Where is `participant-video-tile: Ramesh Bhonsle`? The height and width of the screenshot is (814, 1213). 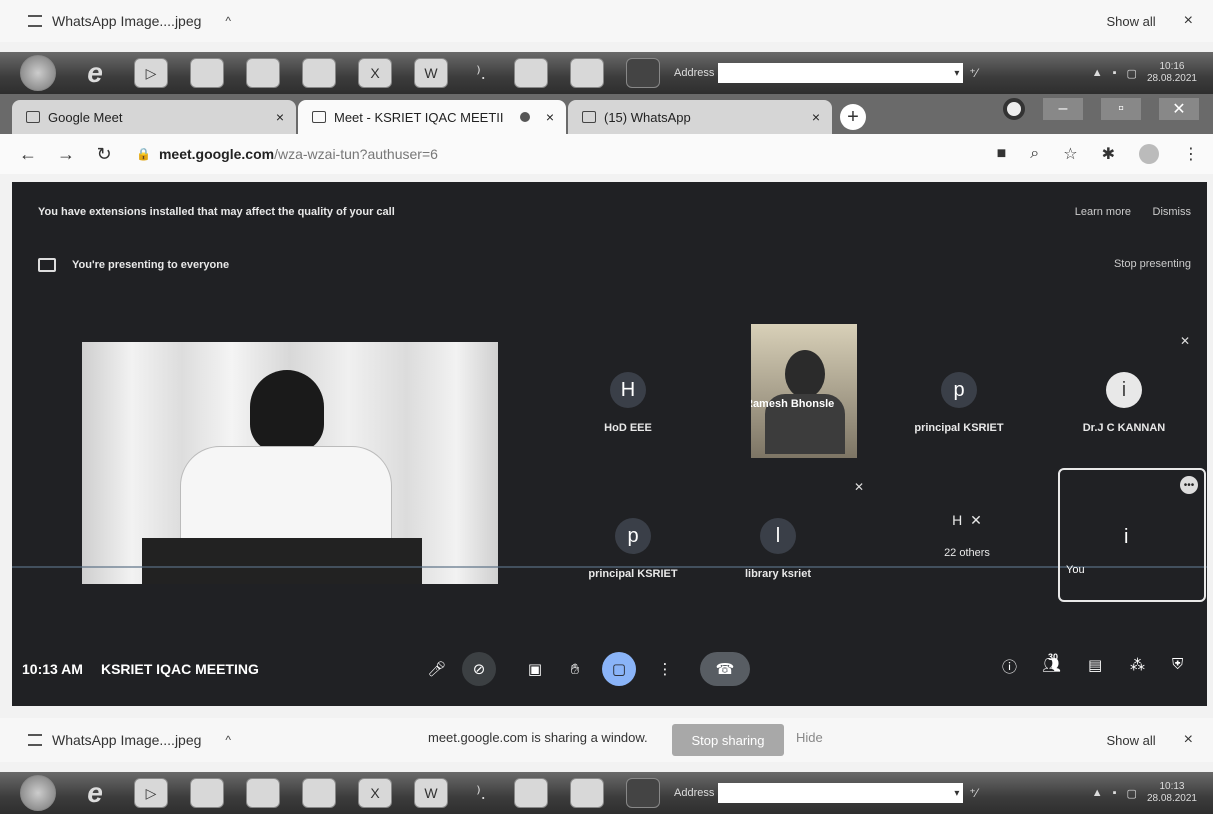
participant-video-tile: Ramesh Bhonsle is located at coordinates (804, 391).